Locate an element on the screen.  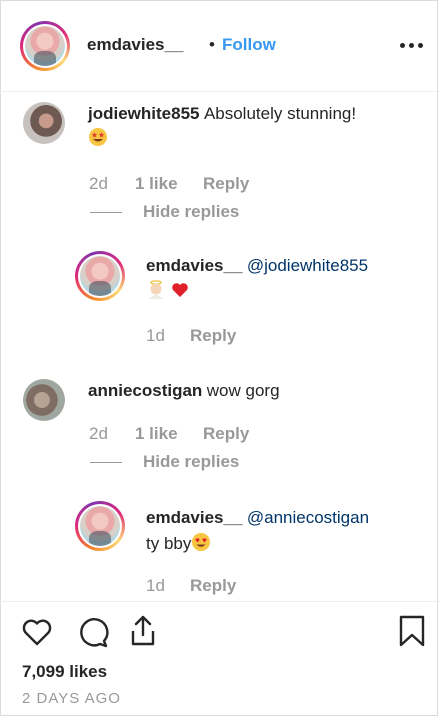
baby-angel-emoji is located at coordinates (156, 289).